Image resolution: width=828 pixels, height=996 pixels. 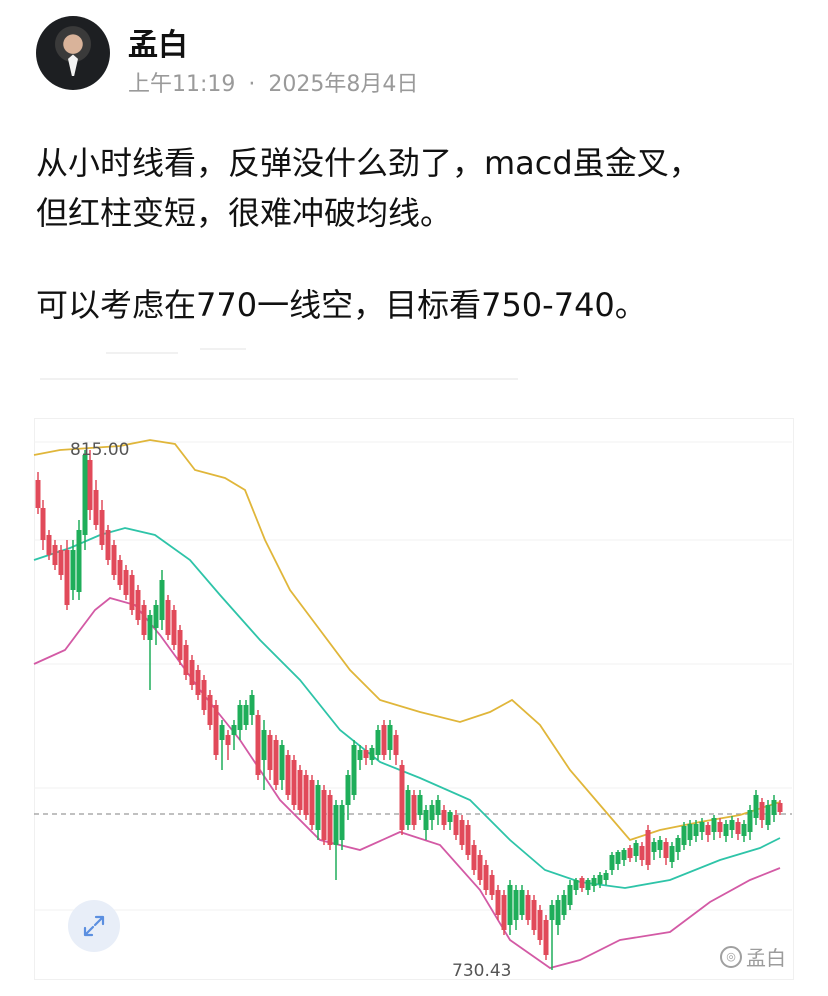 I want to click on low-price-label: 730.43, so click(x=481, y=971).